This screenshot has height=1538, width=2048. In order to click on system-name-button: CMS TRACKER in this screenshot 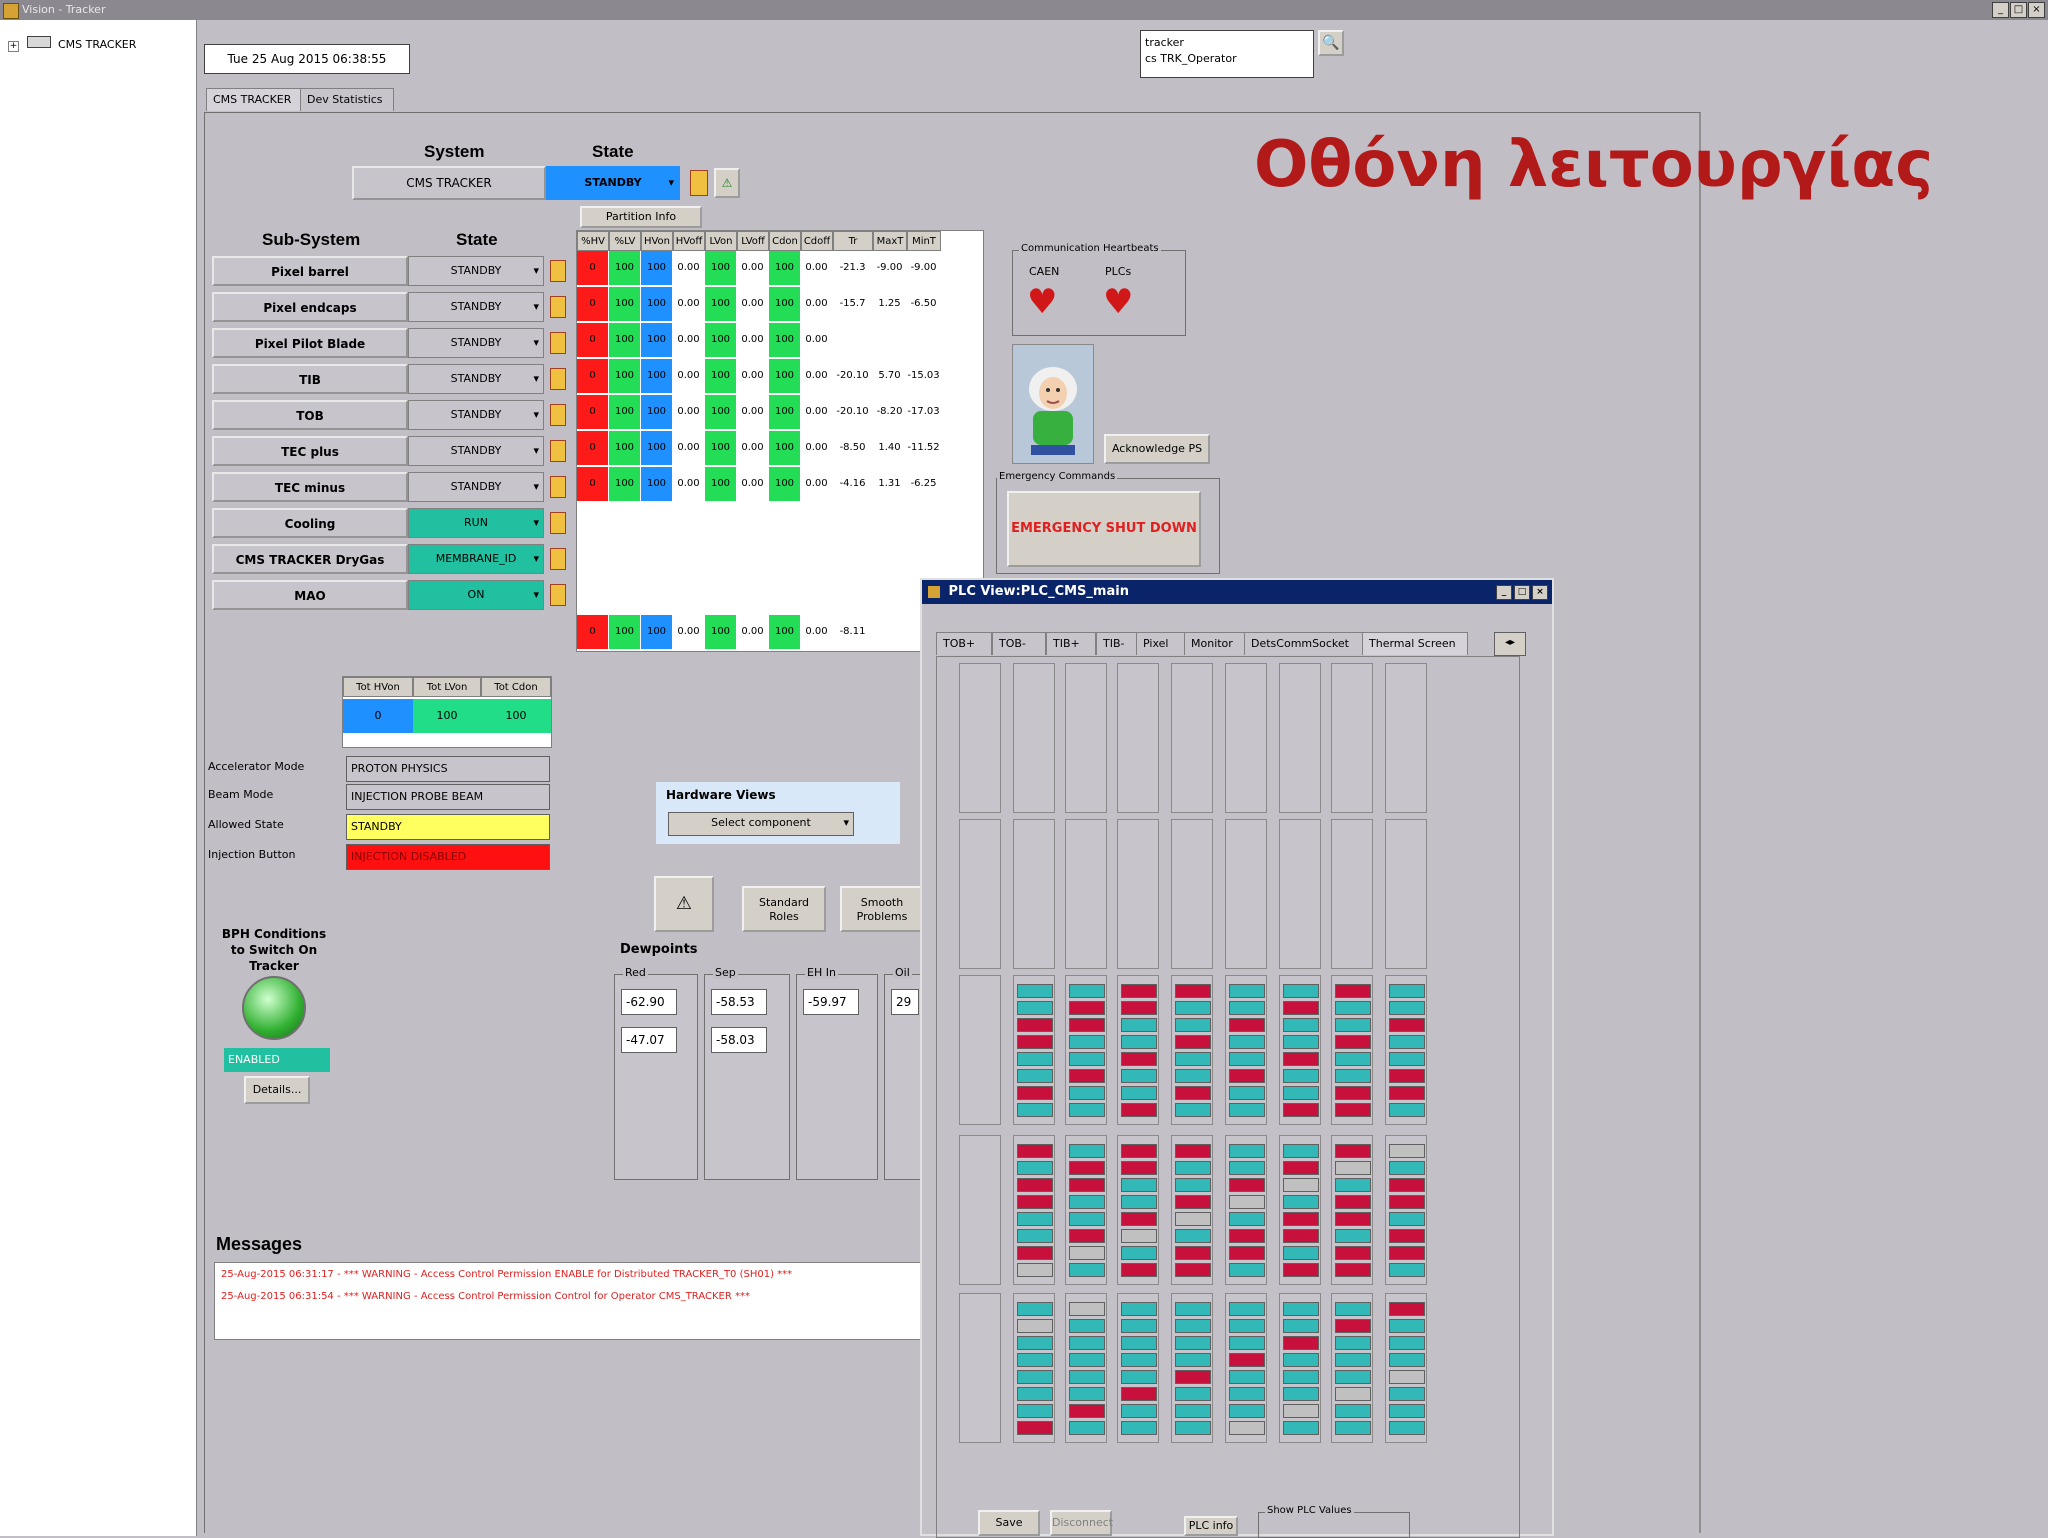, I will do `click(449, 183)`.